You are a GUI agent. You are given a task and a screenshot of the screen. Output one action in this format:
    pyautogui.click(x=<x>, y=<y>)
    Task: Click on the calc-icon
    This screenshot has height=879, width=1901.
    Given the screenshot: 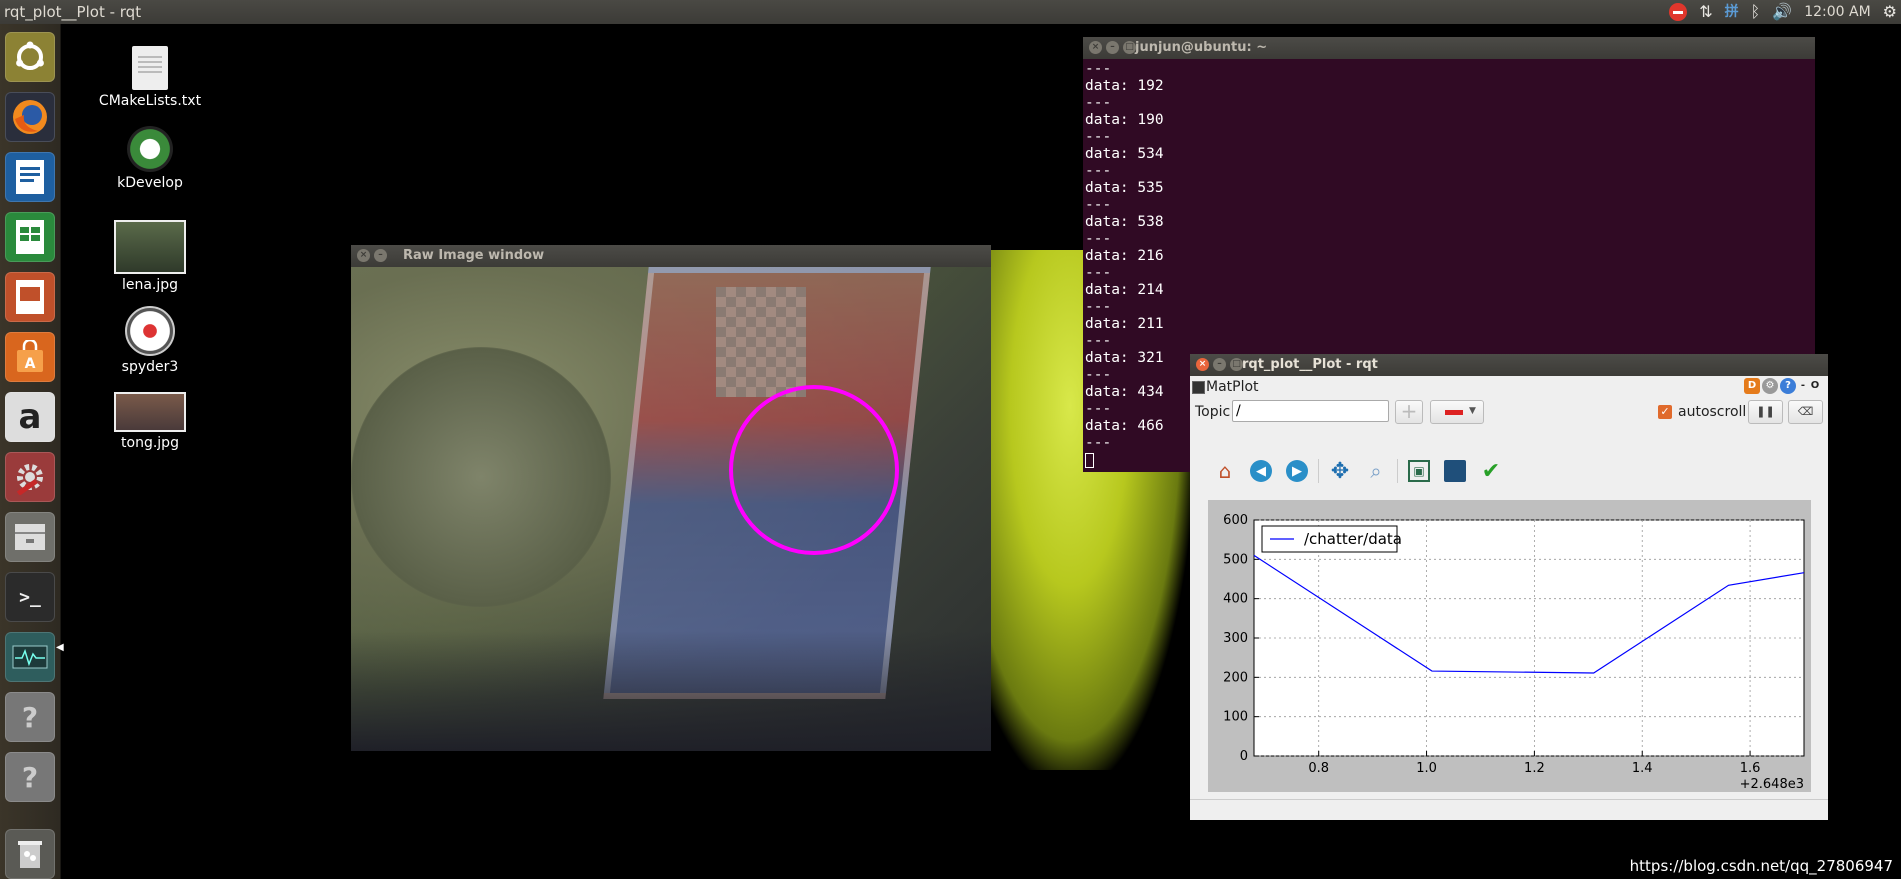 What is the action you would take?
    pyautogui.click(x=30, y=237)
    